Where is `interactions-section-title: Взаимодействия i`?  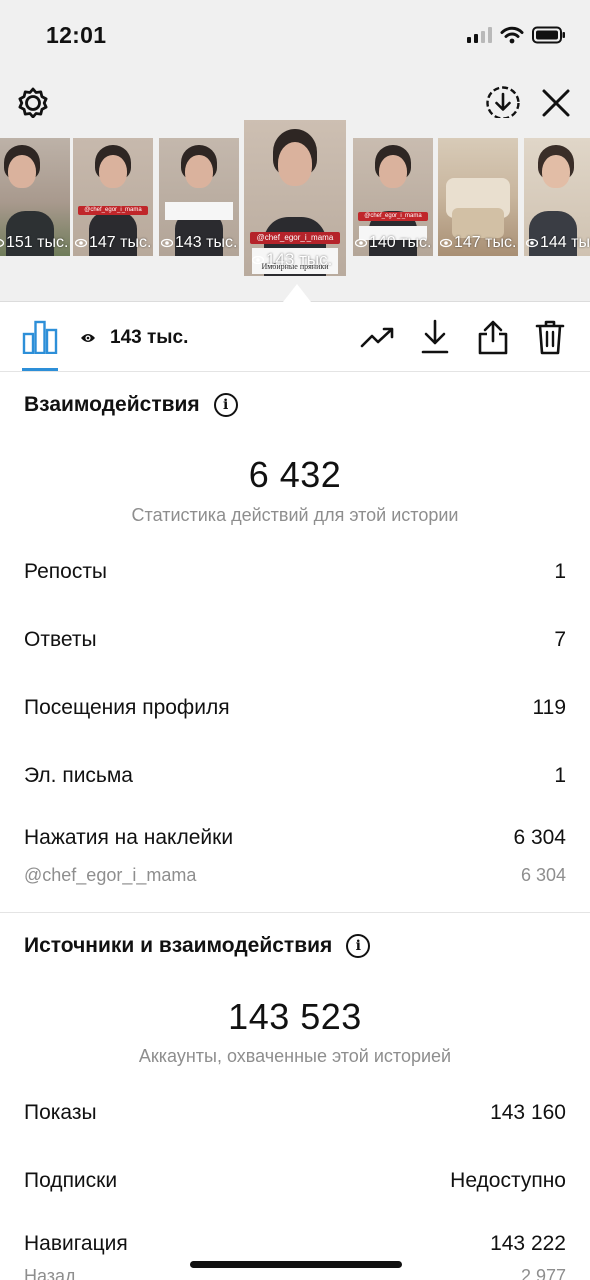
interactions-section-title: Взаимодействия i is located at coordinates (131, 405).